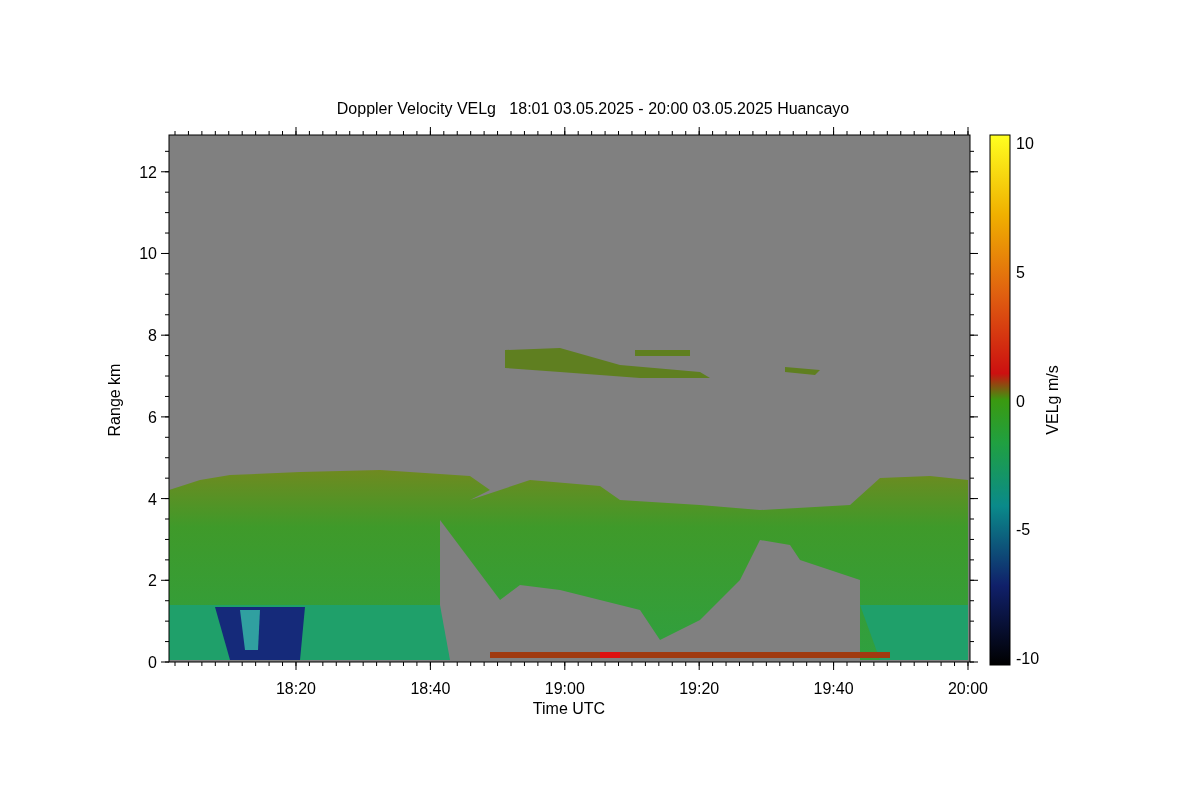 Image resolution: width=1200 pixels, height=800 pixels. I want to click on x-tick-label: 19:00, so click(564, 688).